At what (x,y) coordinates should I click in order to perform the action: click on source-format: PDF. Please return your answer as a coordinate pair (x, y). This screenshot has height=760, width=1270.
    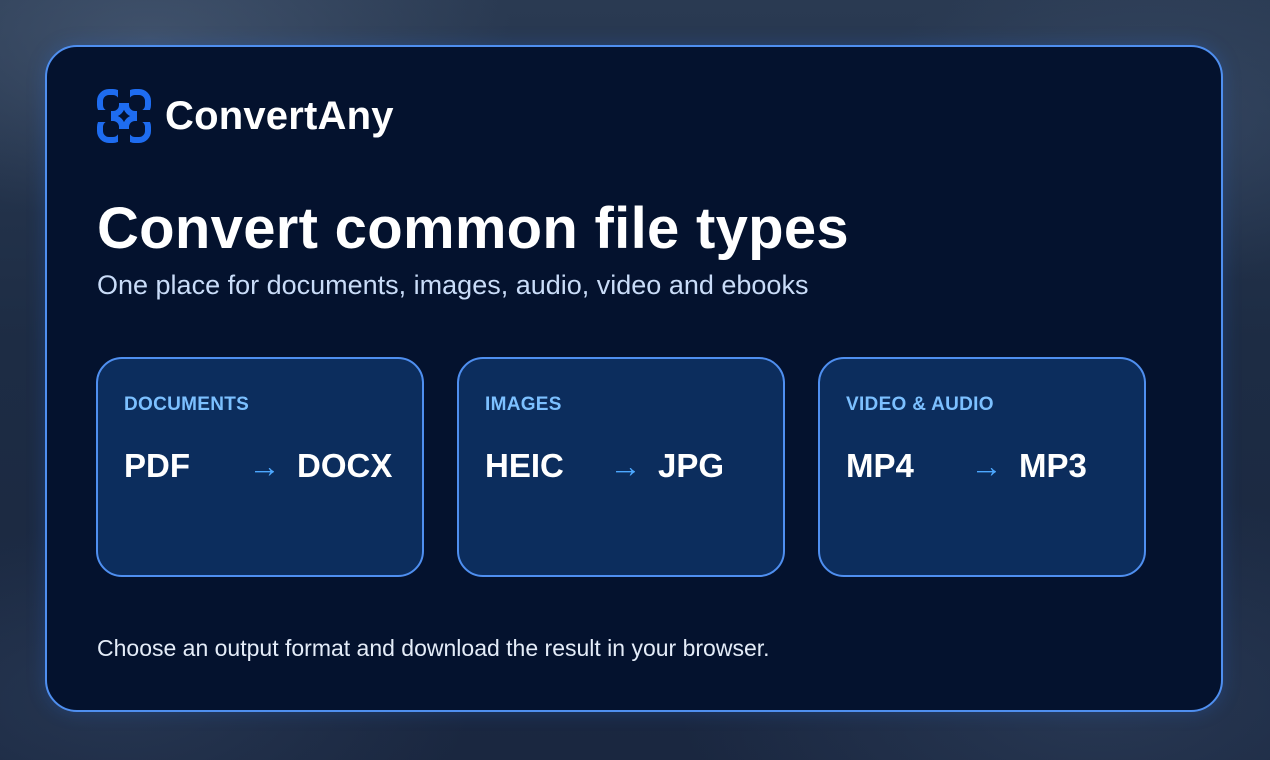
    Looking at the image, I should click on (157, 465).